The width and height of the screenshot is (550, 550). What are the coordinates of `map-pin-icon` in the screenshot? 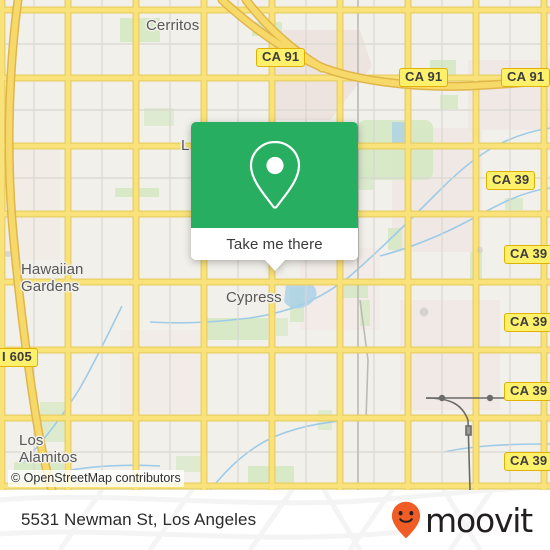 It's located at (274, 174).